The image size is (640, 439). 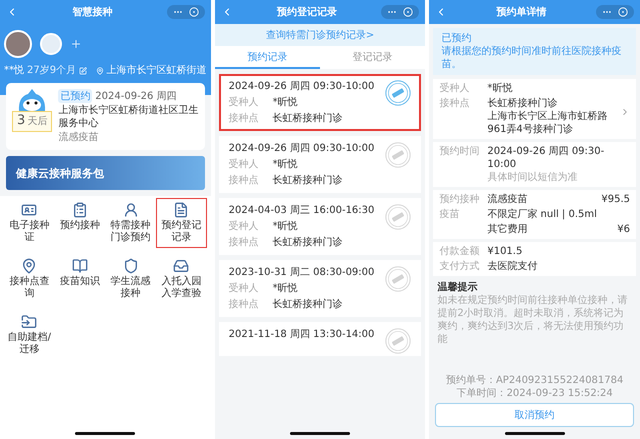 I want to click on status-text: 已预约, so click(x=456, y=38).